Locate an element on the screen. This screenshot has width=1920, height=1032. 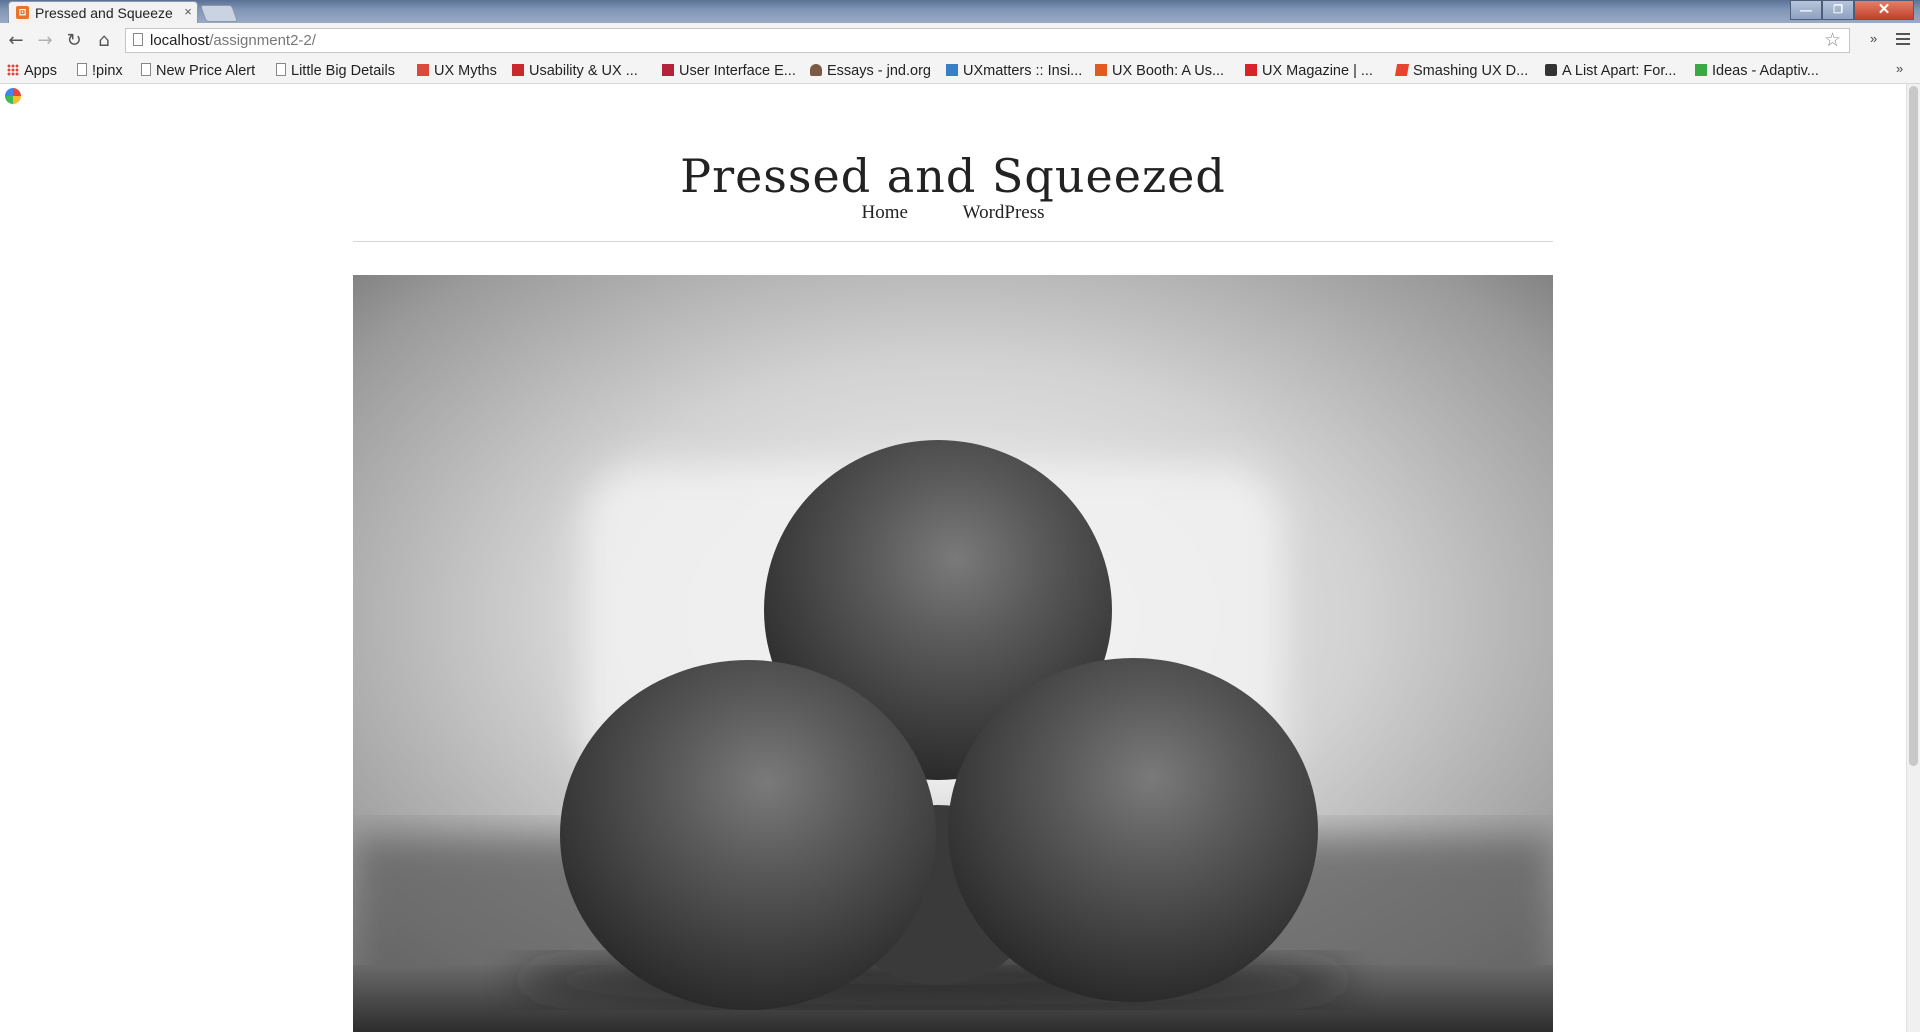
nn-logo-icon is located at coordinates (518, 70).